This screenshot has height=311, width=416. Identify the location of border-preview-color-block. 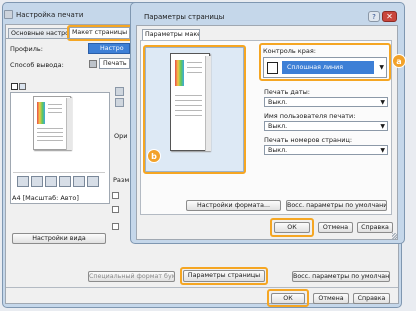
(179, 73).